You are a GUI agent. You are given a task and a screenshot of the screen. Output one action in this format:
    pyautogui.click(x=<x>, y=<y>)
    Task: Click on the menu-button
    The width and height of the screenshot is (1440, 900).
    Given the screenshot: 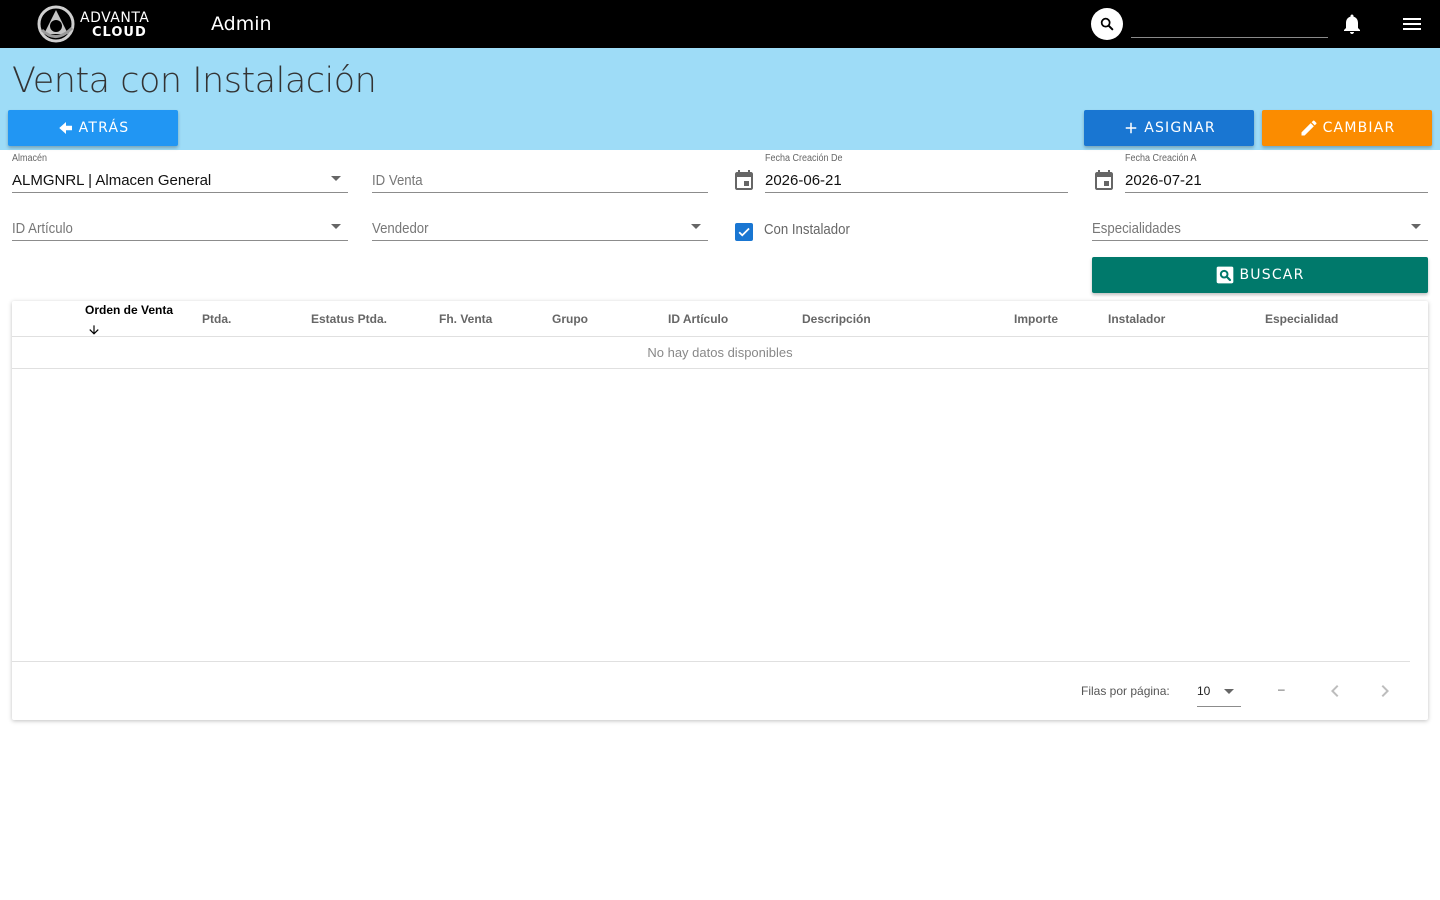 What is the action you would take?
    pyautogui.click(x=1412, y=24)
    